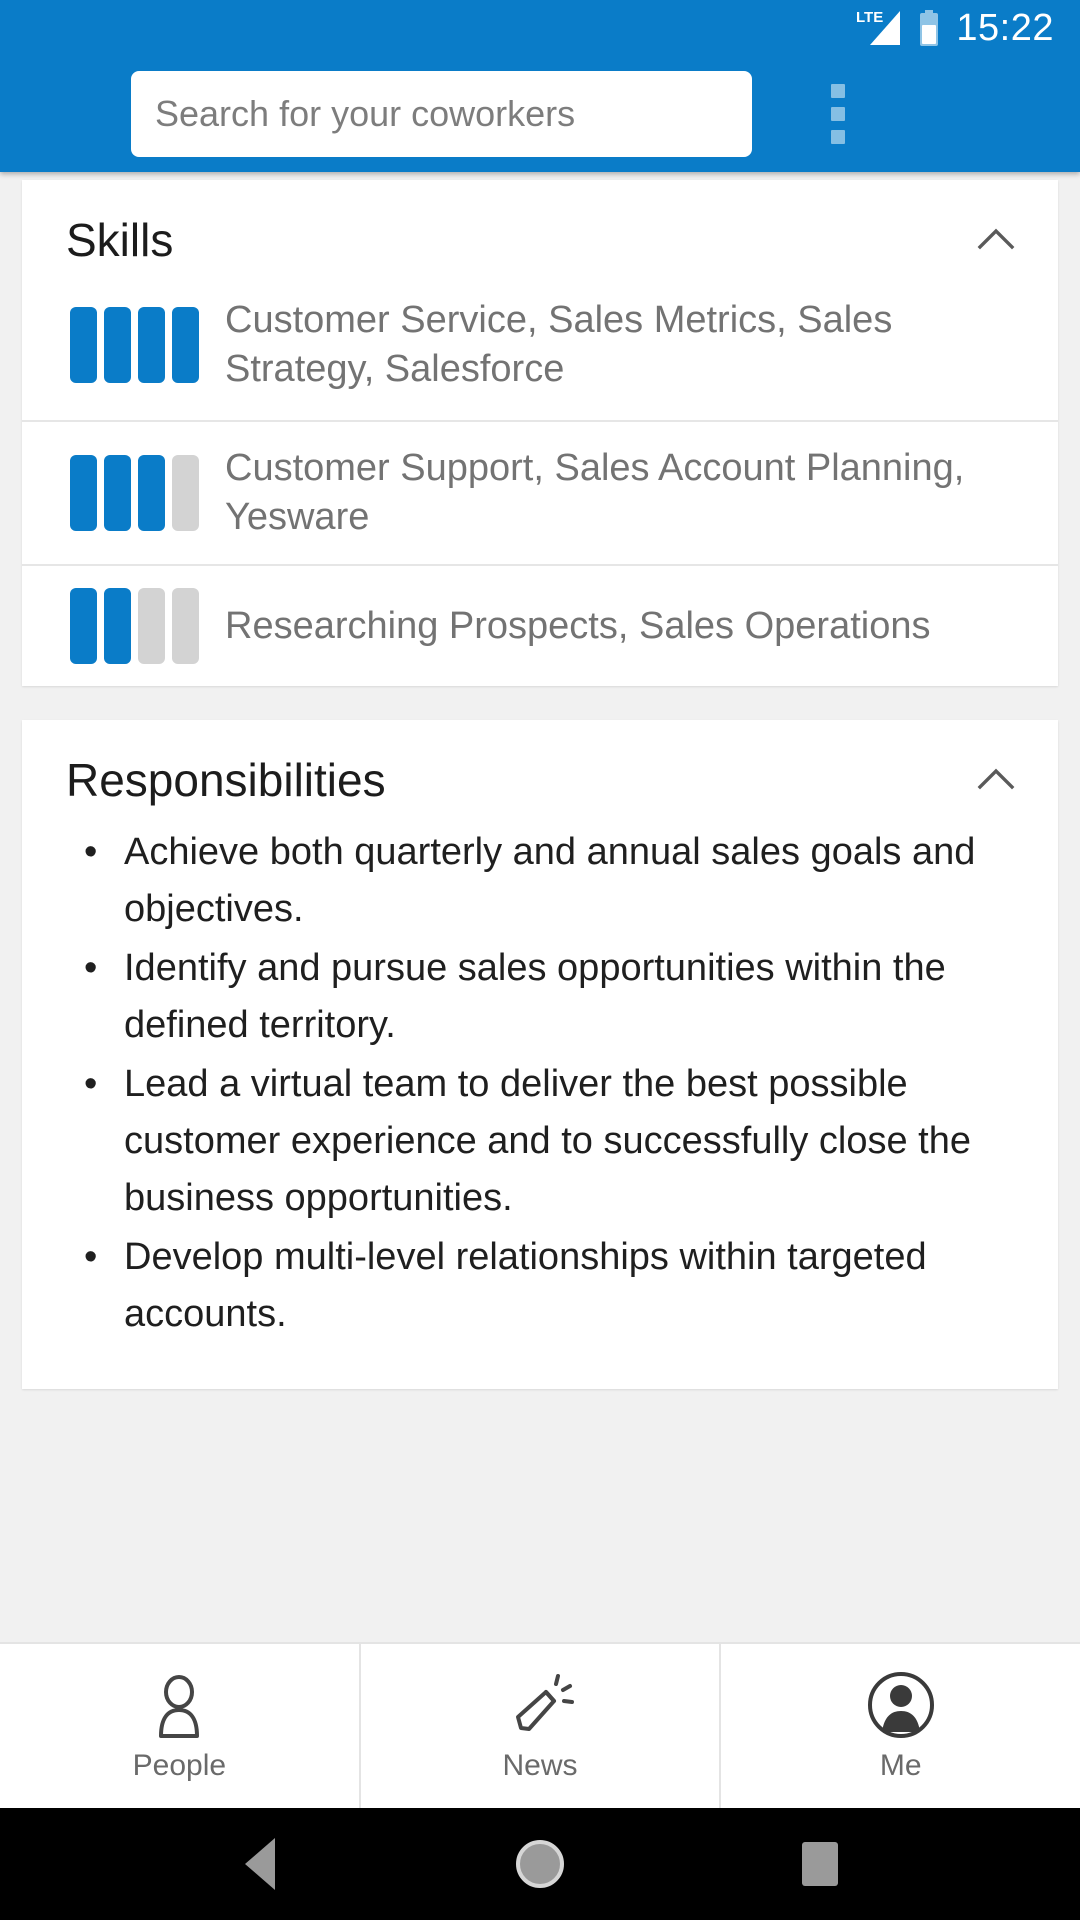  What do you see at coordinates (540, 1765) in the screenshot?
I see `tab-news-label: News` at bounding box center [540, 1765].